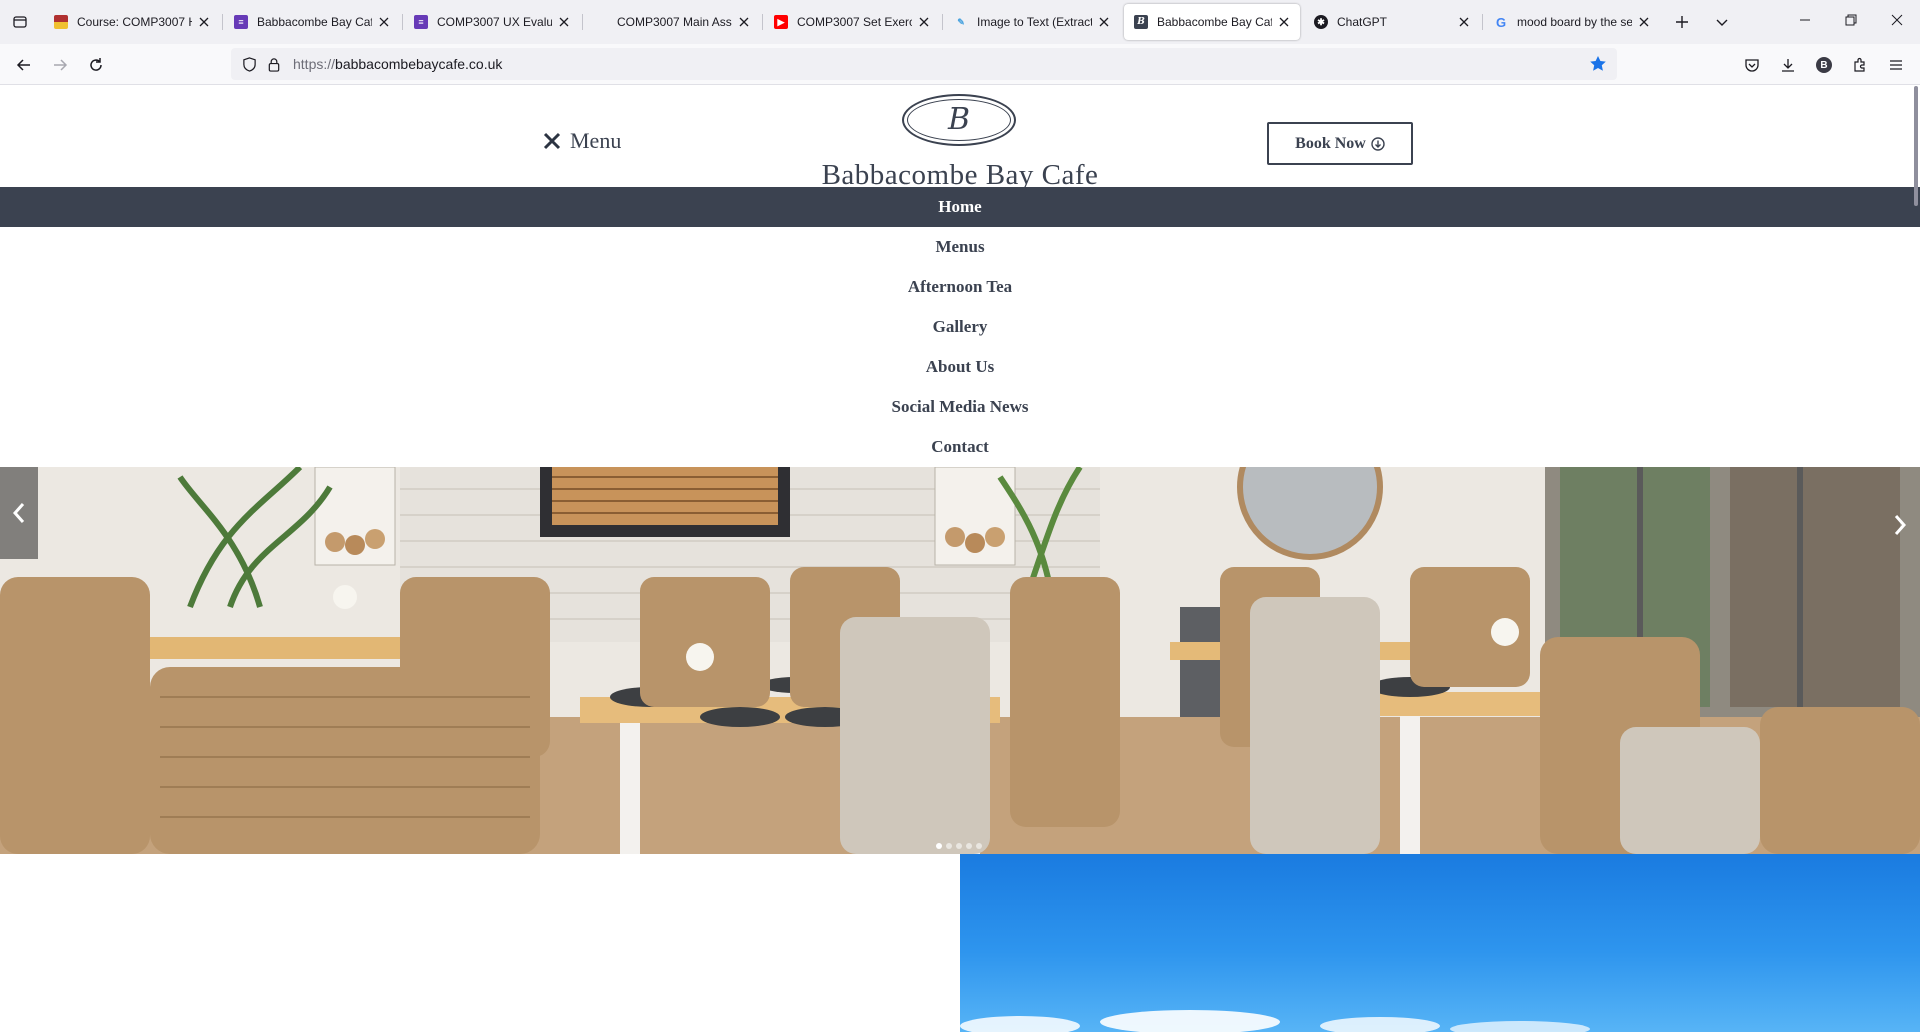 The height and width of the screenshot is (1032, 1920). Describe the element at coordinates (24, 65) in the screenshot. I see `back-button` at that location.